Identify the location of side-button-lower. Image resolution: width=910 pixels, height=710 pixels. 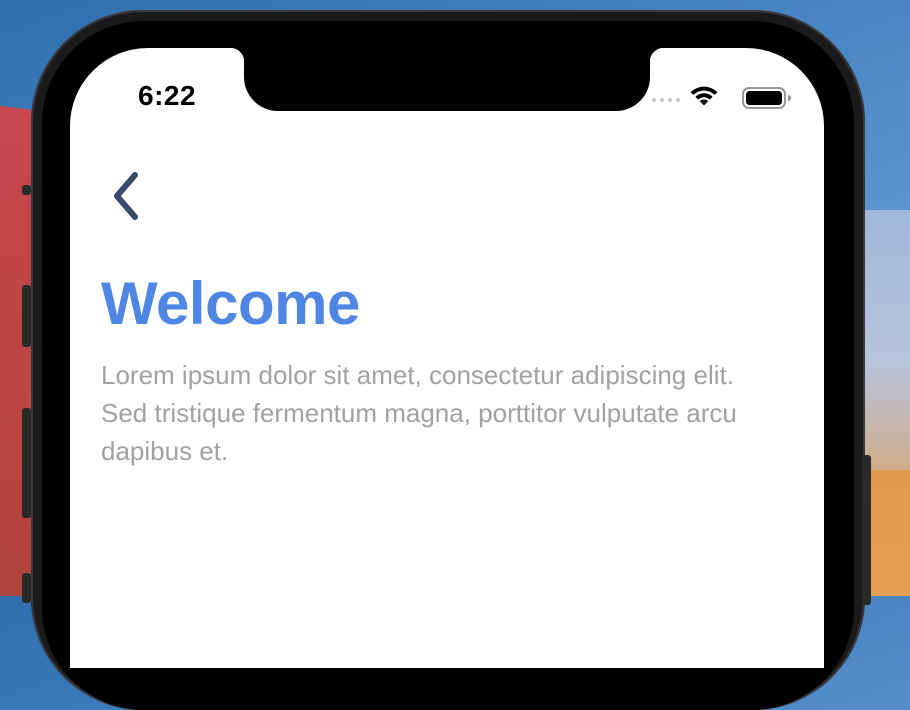
(26, 588).